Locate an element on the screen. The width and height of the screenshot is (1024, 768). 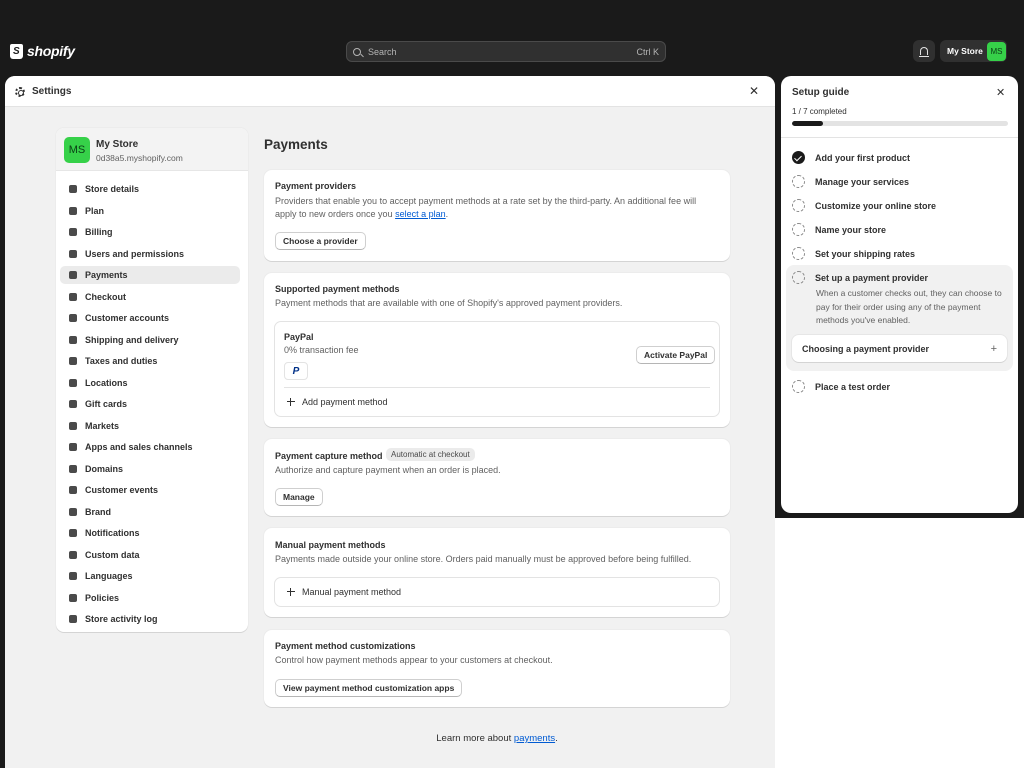
select-plan-link: select a plan is located at coordinates (420, 214).